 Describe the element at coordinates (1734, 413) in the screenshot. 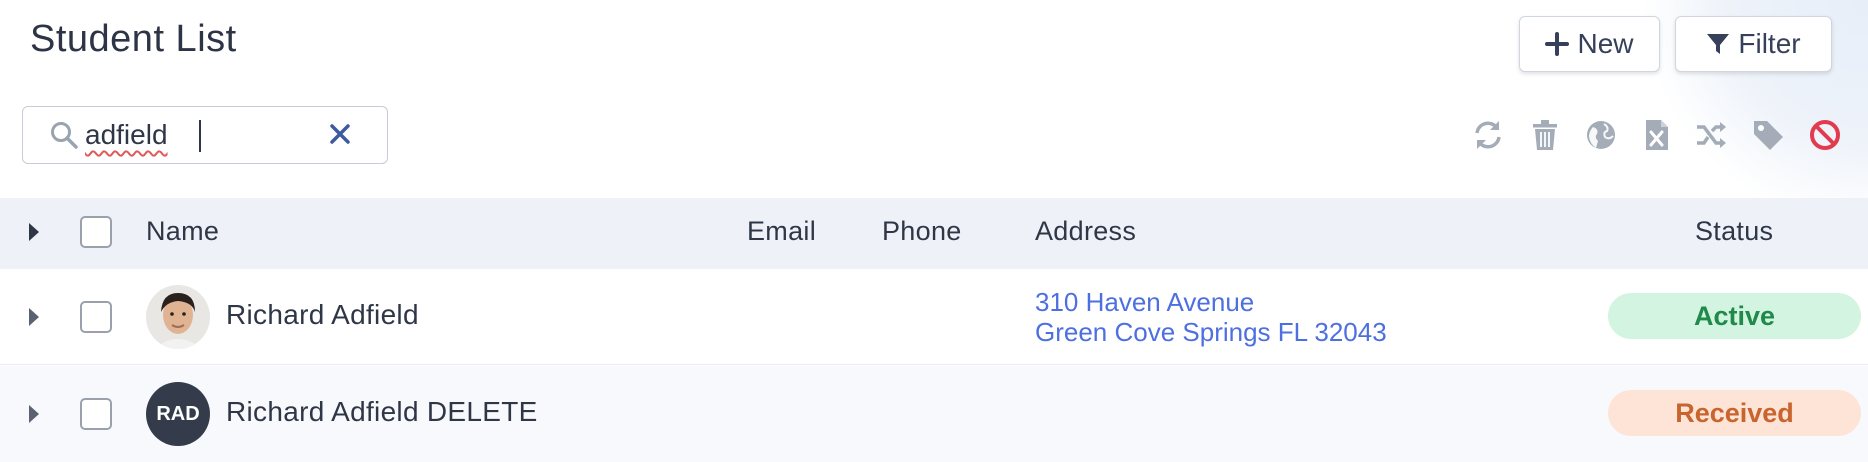

I see `status-badge: Received` at that location.